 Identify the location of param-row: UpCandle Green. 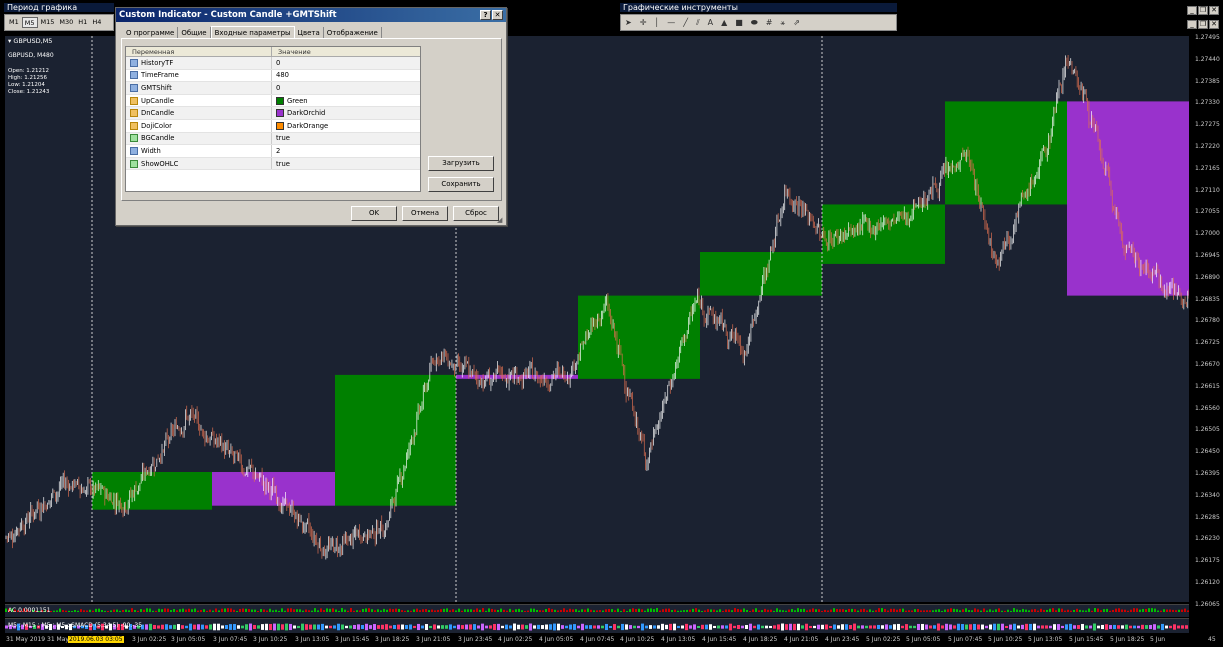
(273, 101).